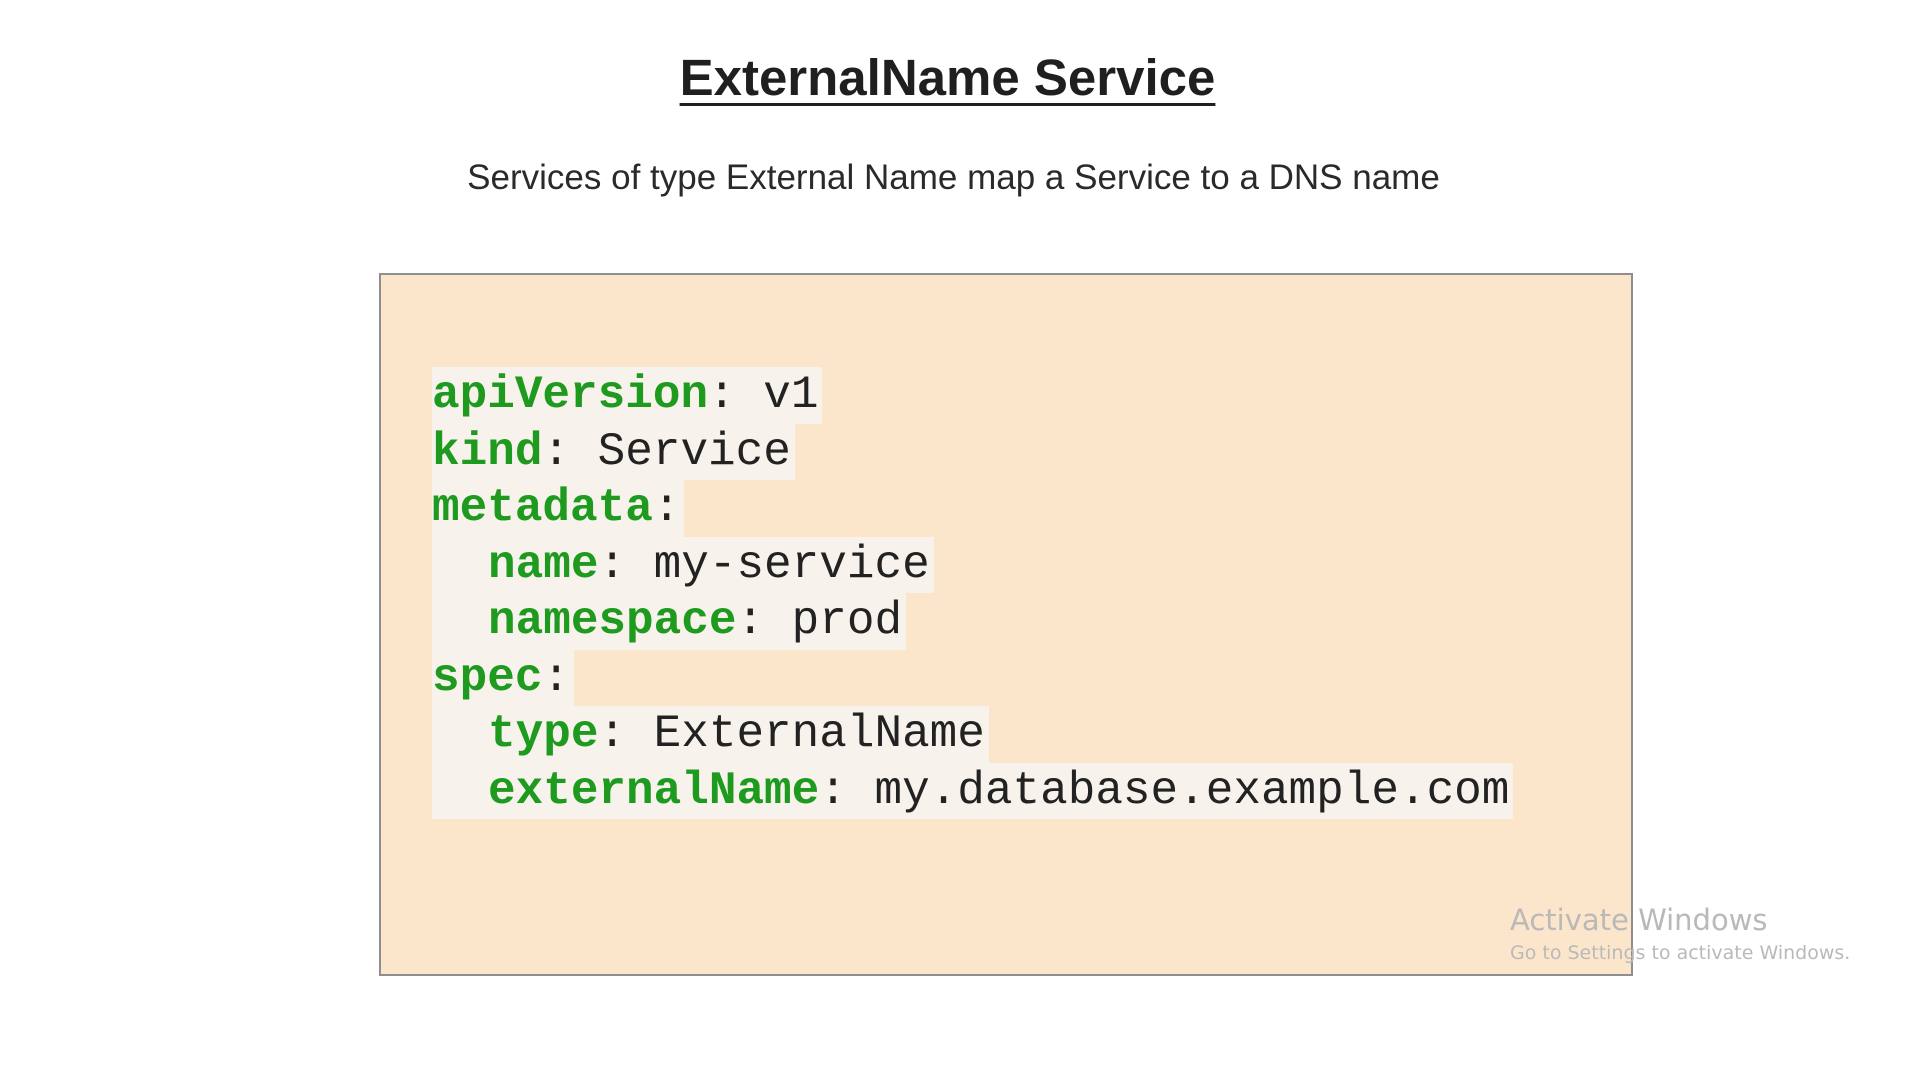  I want to click on watermark-title: Activate Windows, so click(1639, 920).